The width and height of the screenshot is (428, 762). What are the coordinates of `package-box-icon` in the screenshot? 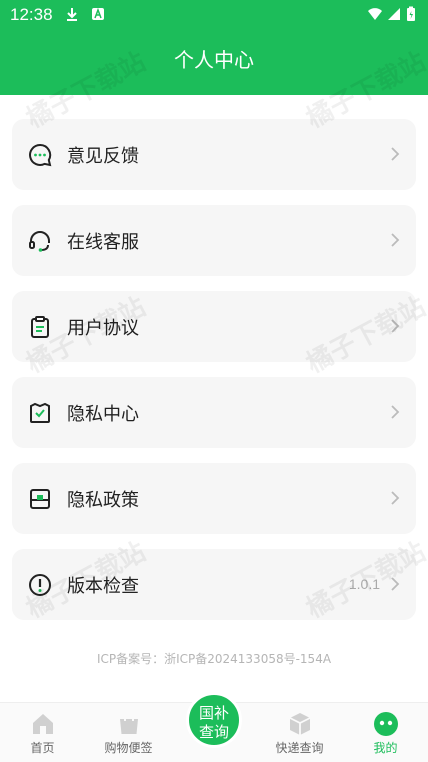 It's located at (300, 724).